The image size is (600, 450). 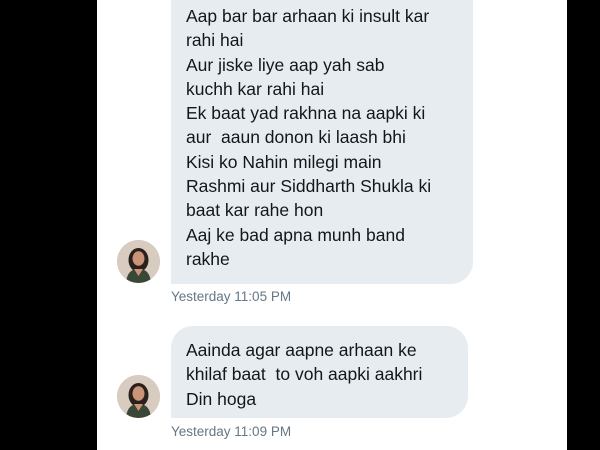 I want to click on message-line: Aur jiske liye aap yah sab, so click(x=285, y=64).